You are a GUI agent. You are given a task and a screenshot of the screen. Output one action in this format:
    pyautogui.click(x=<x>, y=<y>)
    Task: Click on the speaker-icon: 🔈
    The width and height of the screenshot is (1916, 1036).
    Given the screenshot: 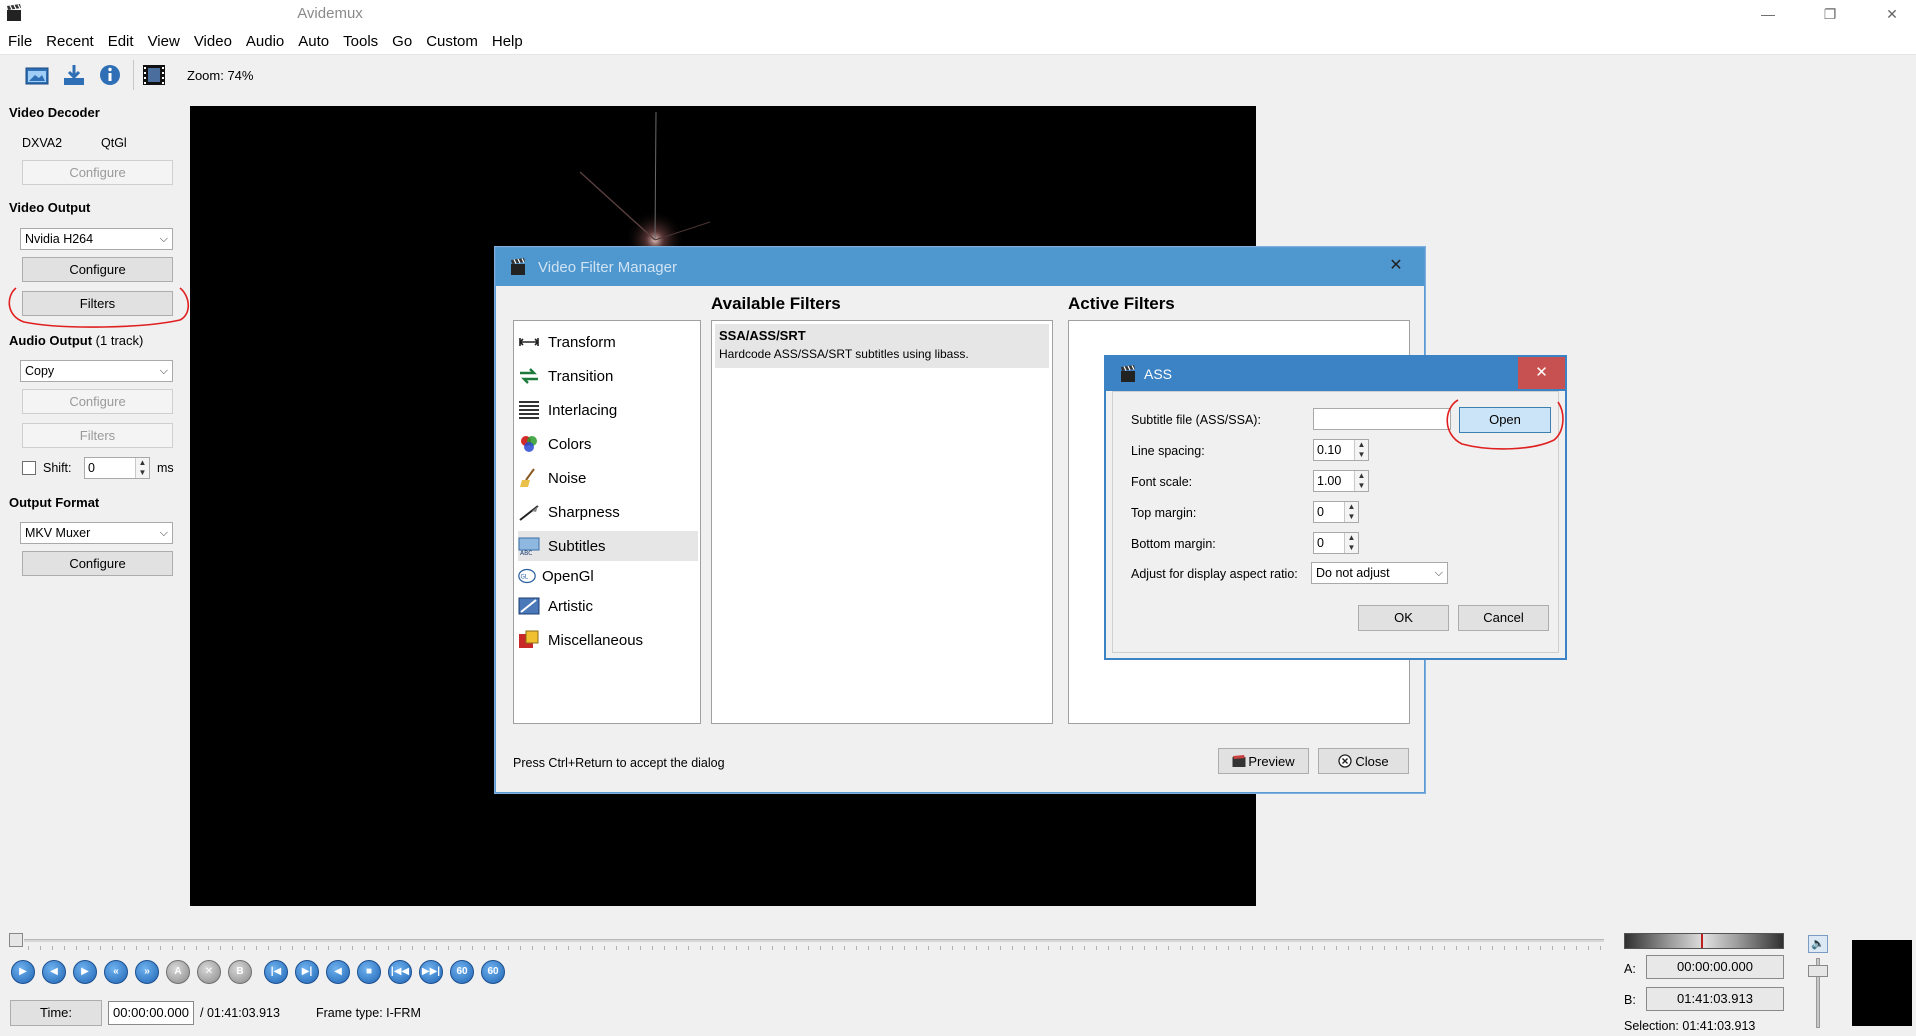 What is the action you would take?
    pyautogui.click(x=1818, y=944)
    